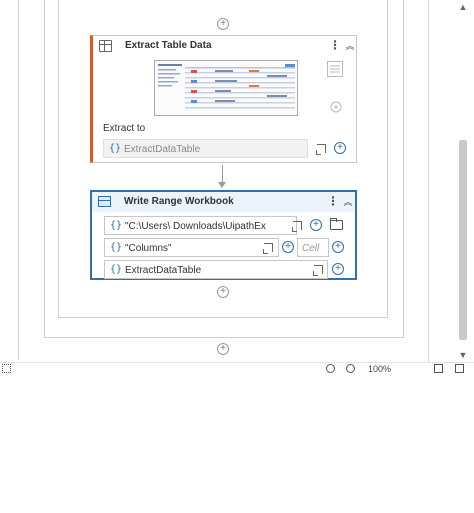 This screenshot has width=474, height=513. What do you see at coordinates (330, 368) in the screenshot?
I see `pan-hand-icon` at bounding box center [330, 368].